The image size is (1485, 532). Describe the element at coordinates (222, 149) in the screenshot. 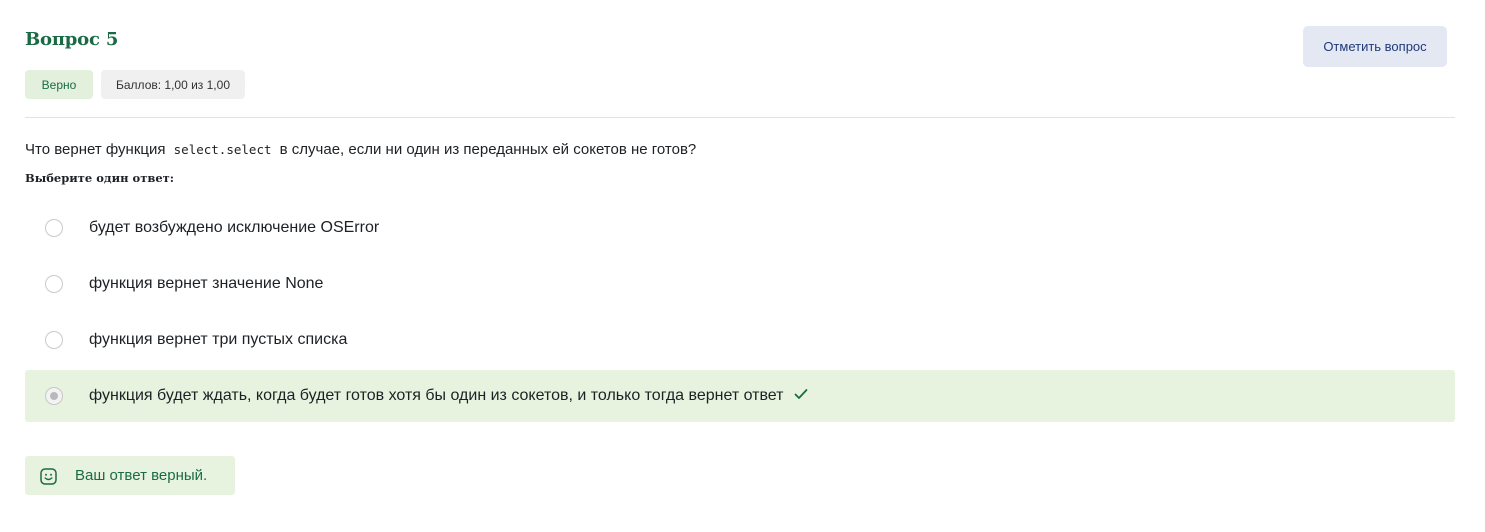

I see `question-code: select.select` at that location.